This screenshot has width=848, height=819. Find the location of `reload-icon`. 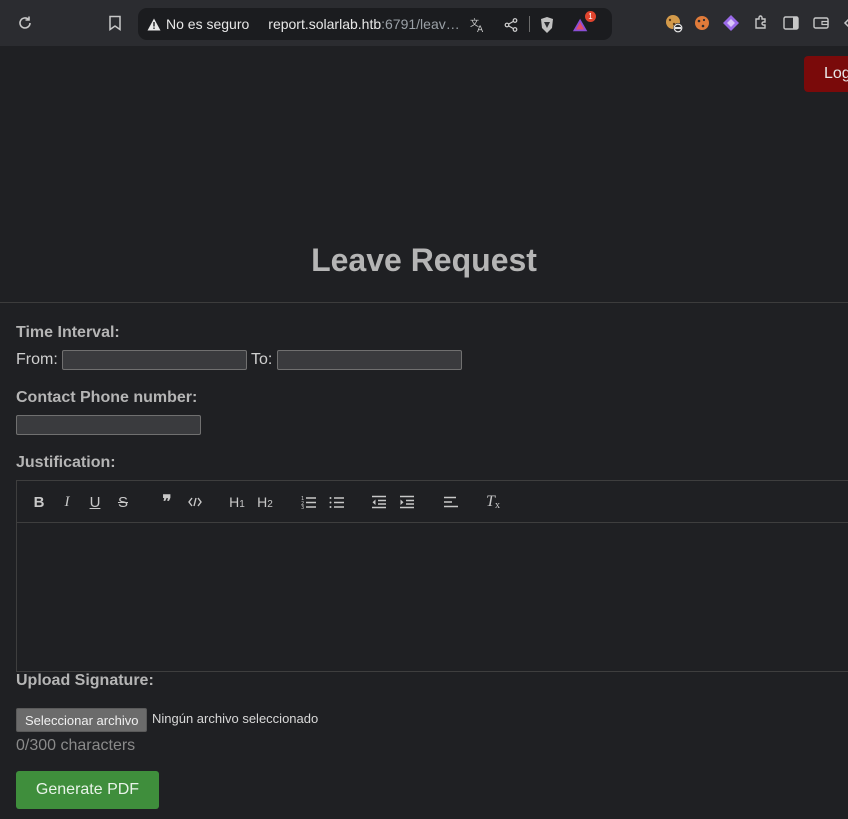

reload-icon is located at coordinates (25, 23).